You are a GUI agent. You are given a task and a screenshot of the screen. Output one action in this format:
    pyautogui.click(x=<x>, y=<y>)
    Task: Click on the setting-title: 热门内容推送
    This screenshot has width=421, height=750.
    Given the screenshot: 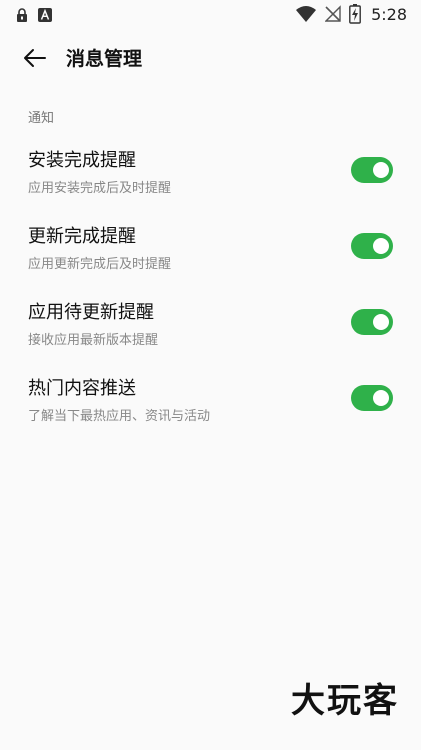 What is the action you would take?
    pyautogui.click(x=82, y=388)
    